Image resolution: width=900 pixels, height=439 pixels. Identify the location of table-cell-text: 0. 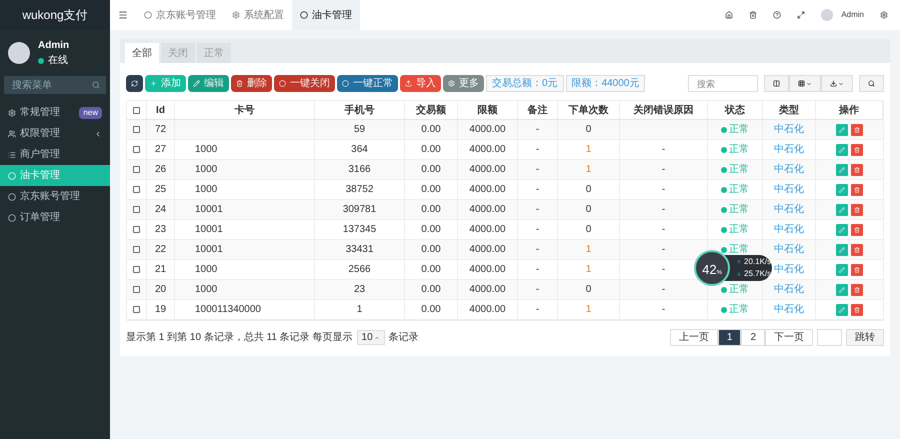
(589, 290).